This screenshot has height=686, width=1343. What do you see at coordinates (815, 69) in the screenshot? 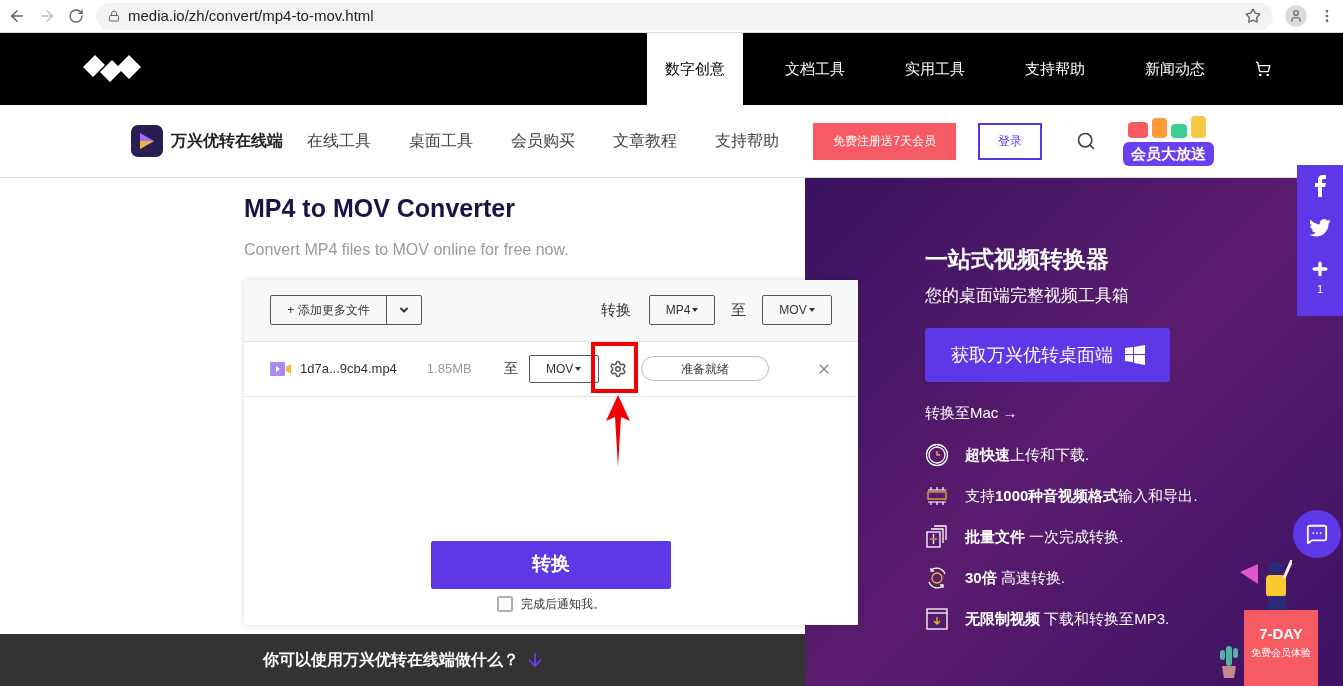
I see `top-nav-tab: 文档工具` at bounding box center [815, 69].